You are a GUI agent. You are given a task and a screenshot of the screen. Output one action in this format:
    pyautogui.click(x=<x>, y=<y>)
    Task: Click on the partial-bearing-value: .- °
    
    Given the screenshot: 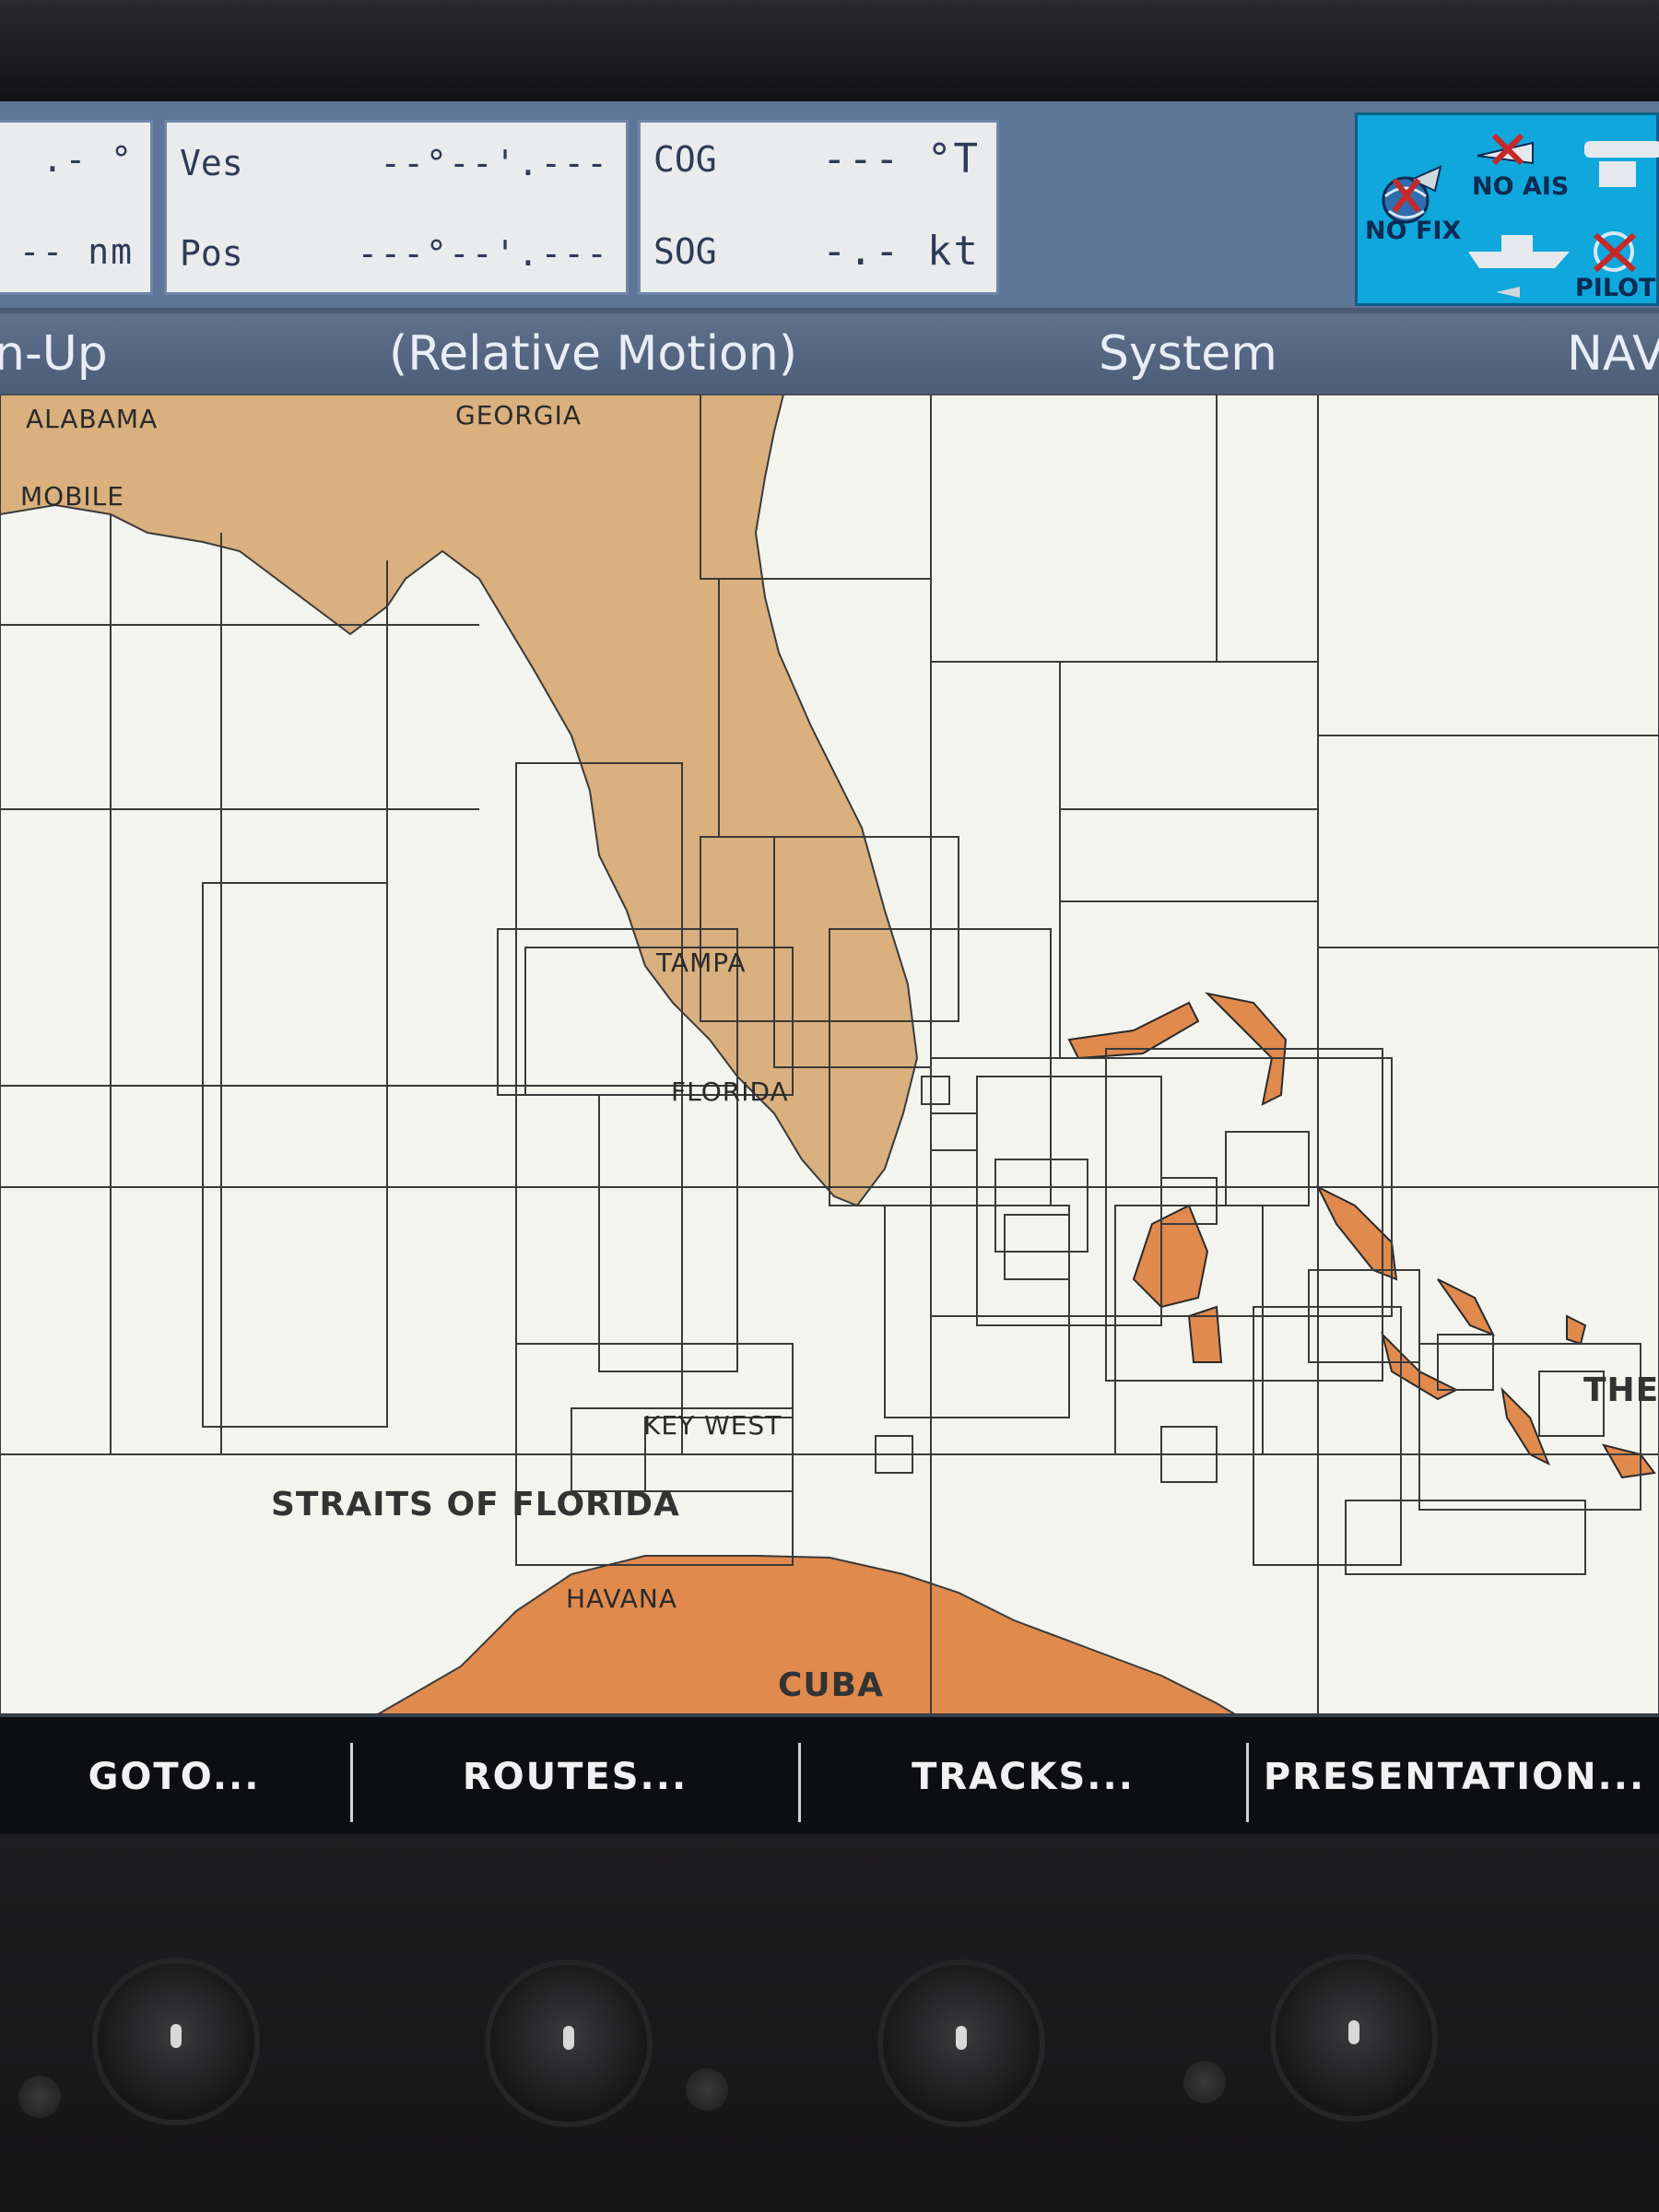 What is the action you would take?
    pyautogui.click(x=87, y=159)
    